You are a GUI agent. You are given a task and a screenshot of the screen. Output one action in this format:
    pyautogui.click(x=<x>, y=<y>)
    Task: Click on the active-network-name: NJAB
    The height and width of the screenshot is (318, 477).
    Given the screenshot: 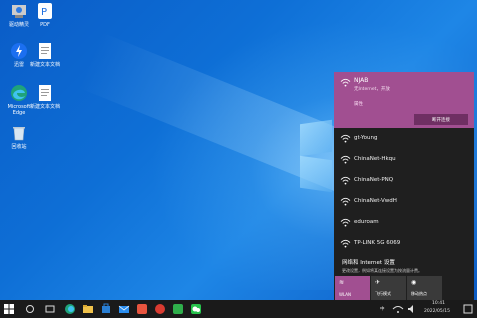 What is the action you would take?
    pyautogui.click(x=361, y=80)
    